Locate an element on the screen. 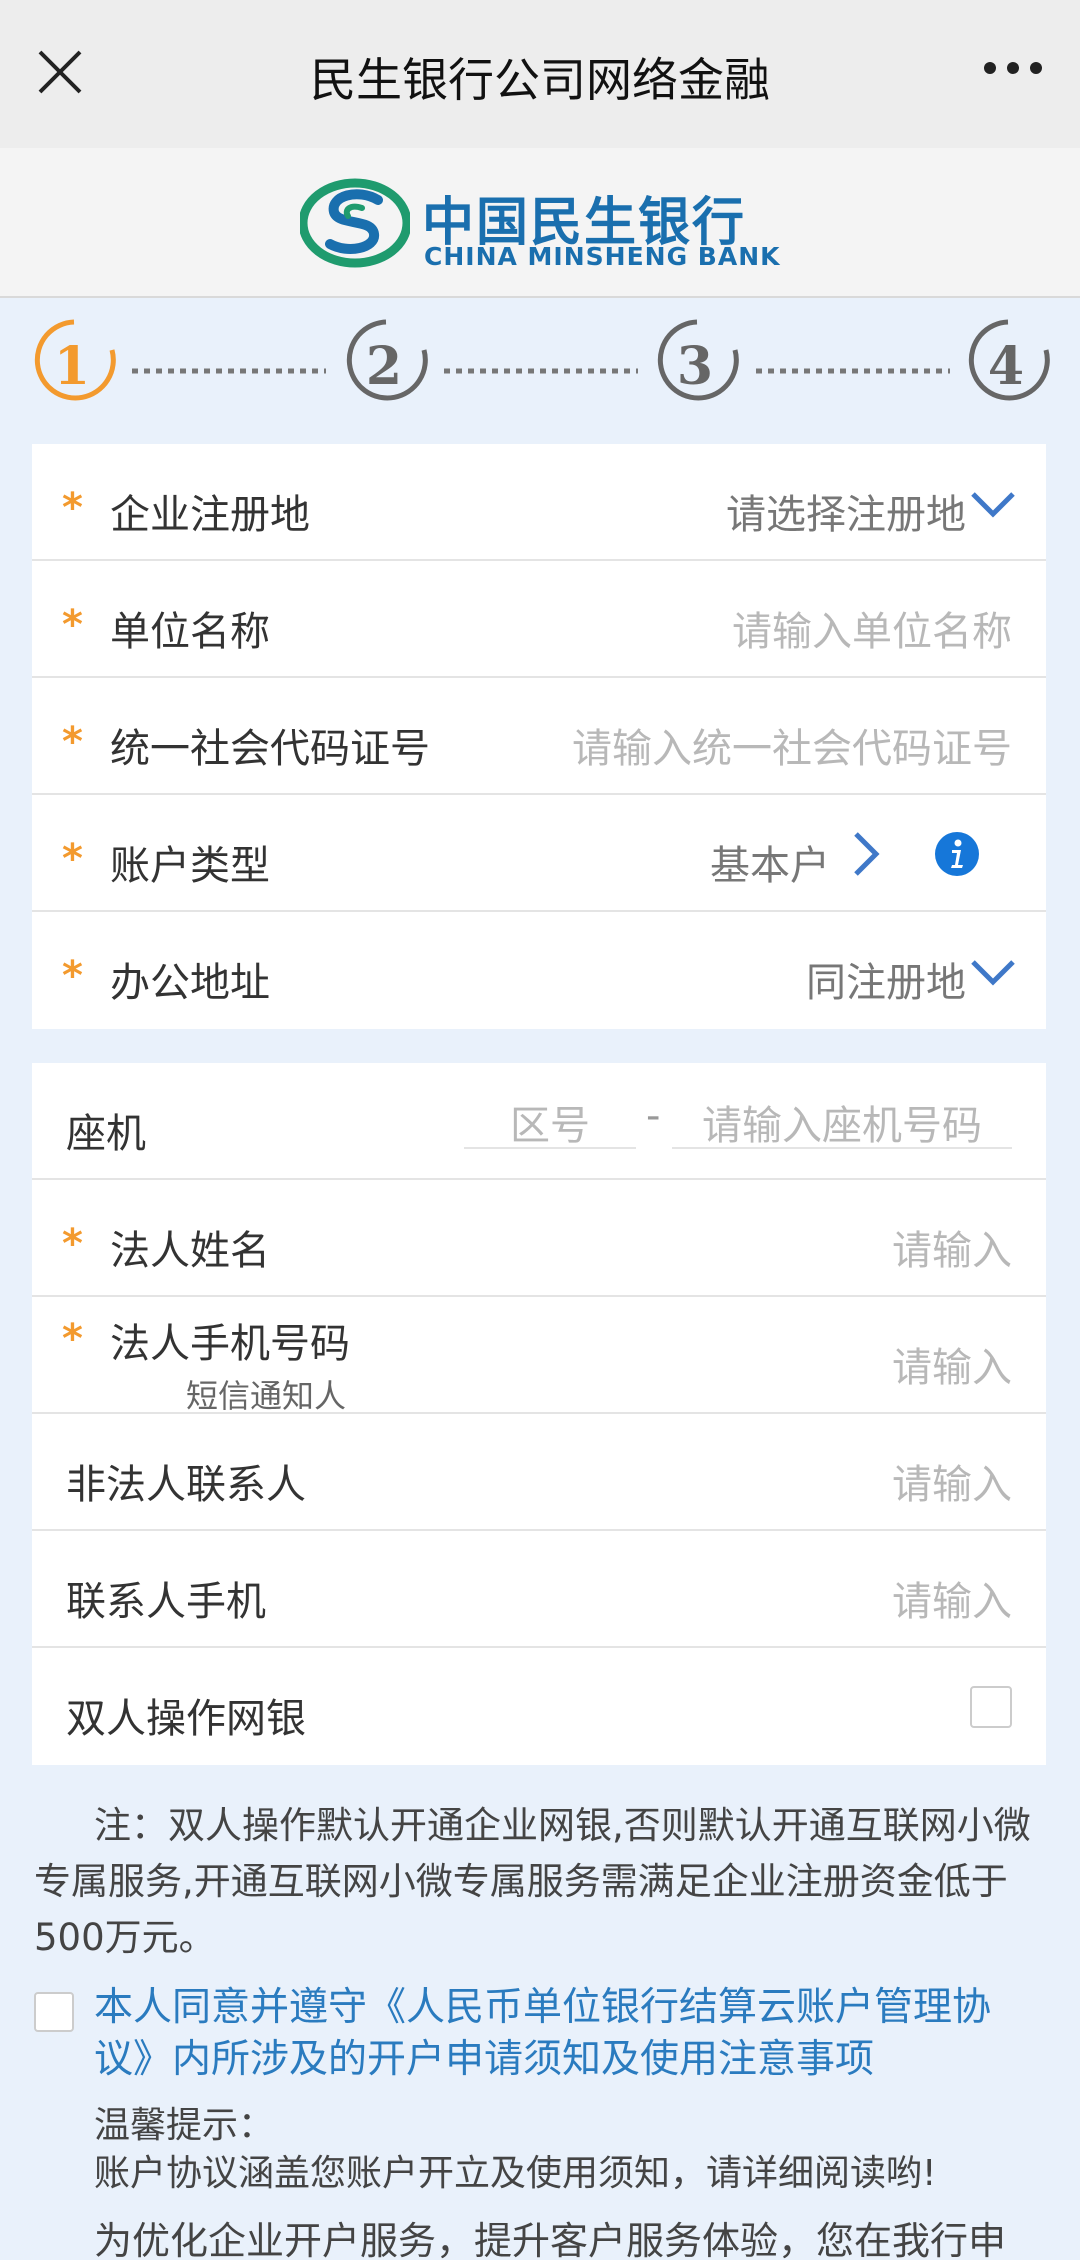 The height and width of the screenshot is (2260, 1080). contact-row: 非法人联系人 请输入 is located at coordinates (539, 1472).